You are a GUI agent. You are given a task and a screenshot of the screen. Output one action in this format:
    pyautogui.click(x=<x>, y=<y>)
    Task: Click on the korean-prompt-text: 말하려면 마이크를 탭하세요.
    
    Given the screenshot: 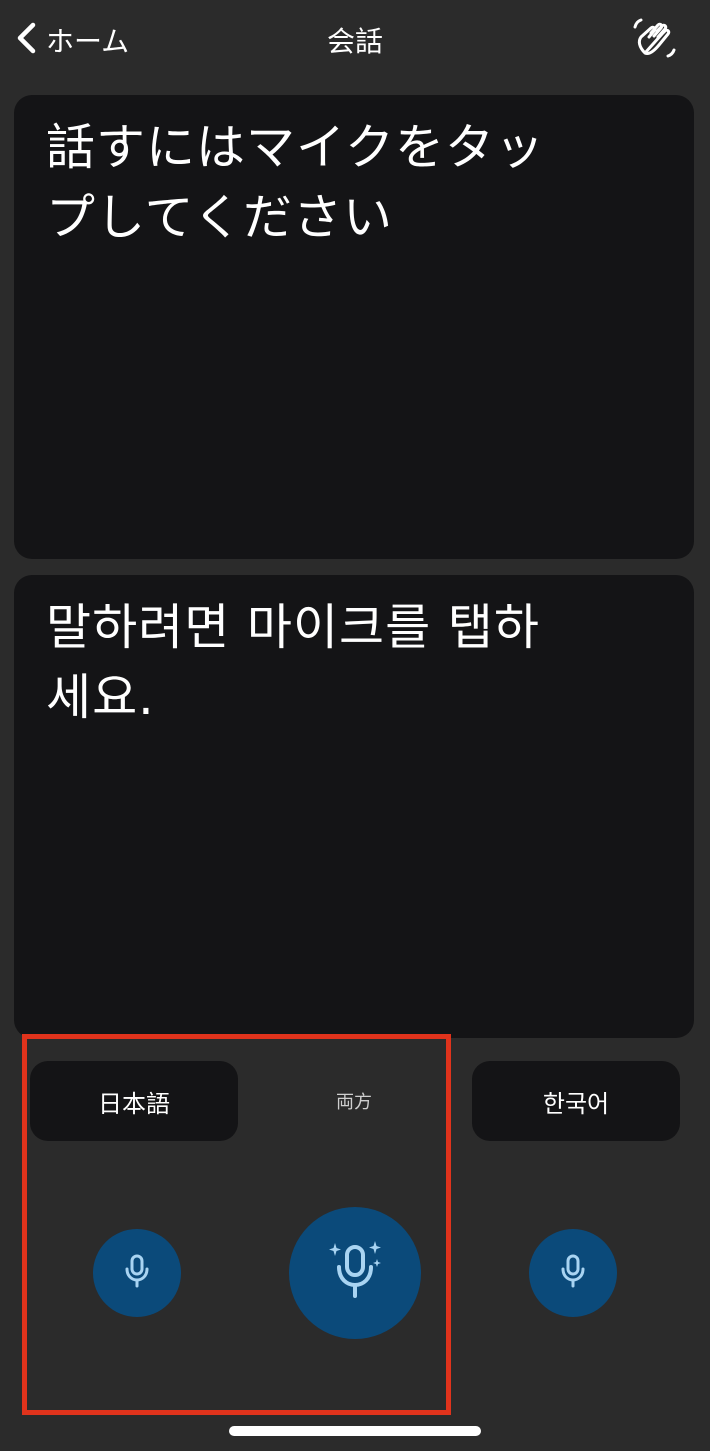 What is the action you would take?
    pyautogui.click(x=293, y=662)
    